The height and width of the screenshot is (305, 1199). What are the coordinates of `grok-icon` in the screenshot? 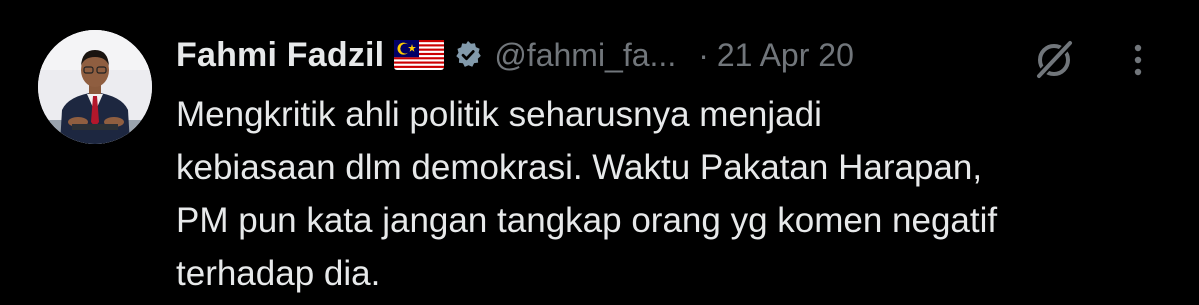 It's located at (1054, 59).